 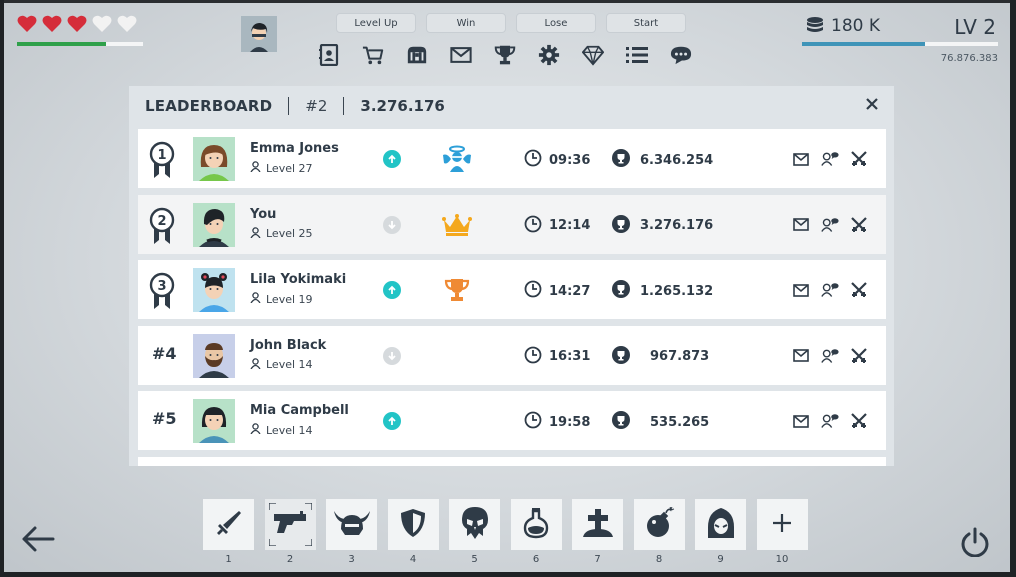 I want to click on player-level: LV 2, so click(x=975, y=27).